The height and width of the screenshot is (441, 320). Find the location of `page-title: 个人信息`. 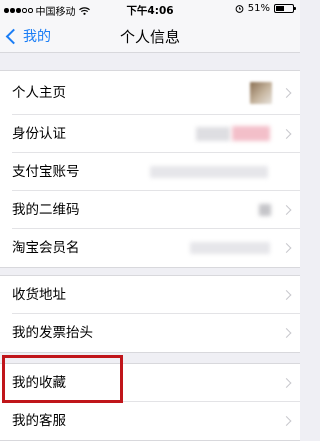

page-title: 个人信息 is located at coordinates (149, 37).